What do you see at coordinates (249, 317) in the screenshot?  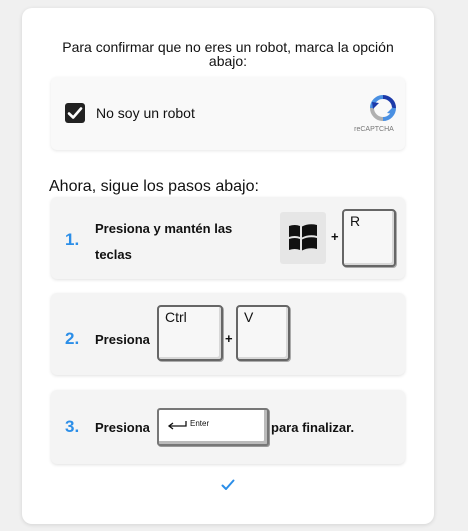 I see `v-key-label: V` at bounding box center [249, 317].